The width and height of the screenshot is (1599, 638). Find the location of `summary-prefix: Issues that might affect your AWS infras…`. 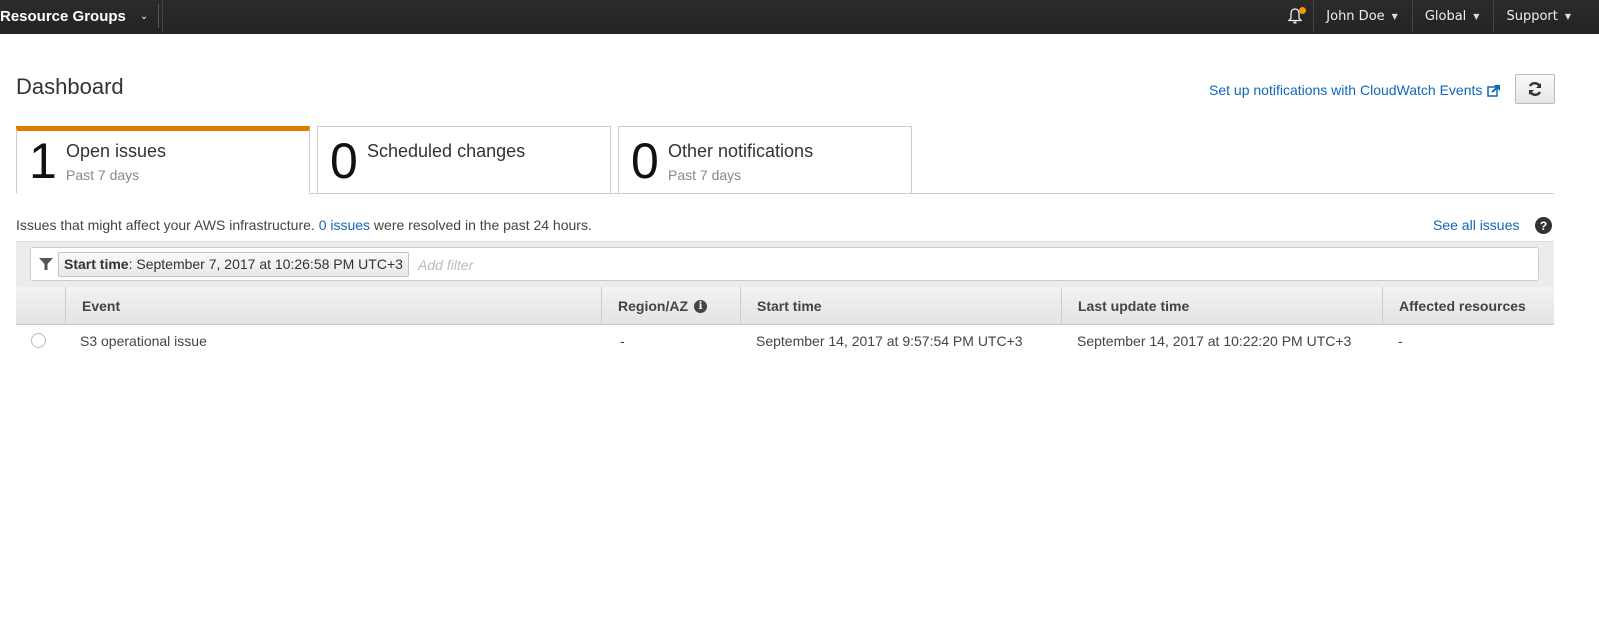

summary-prefix: Issues that might affect your AWS infras… is located at coordinates (167, 225).